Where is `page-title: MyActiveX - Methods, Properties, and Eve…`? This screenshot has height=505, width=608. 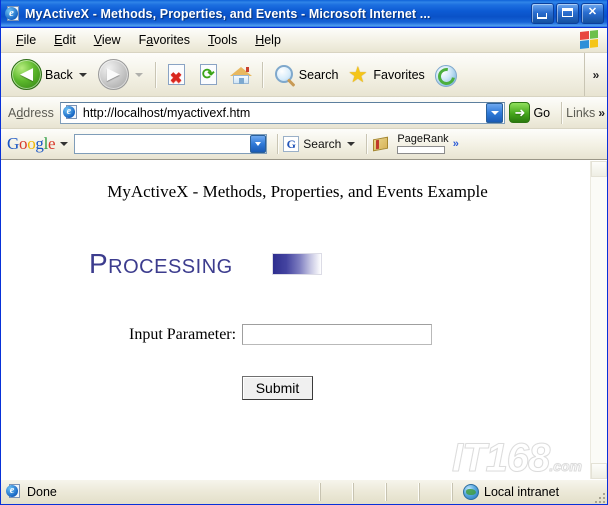 page-title: MyActiveX - Methods, Properties, and Eve… is located at coordinates (297, 191).